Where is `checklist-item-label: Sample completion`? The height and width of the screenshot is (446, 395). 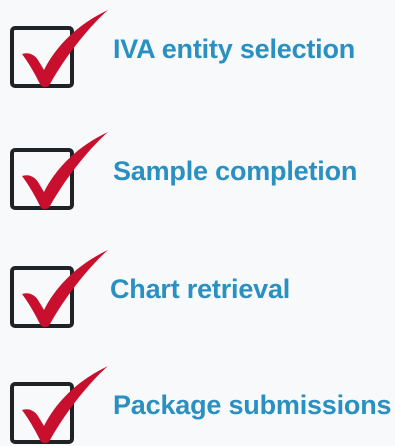 checklist-item-label: Sample completion is located at coordinates (235, 171).